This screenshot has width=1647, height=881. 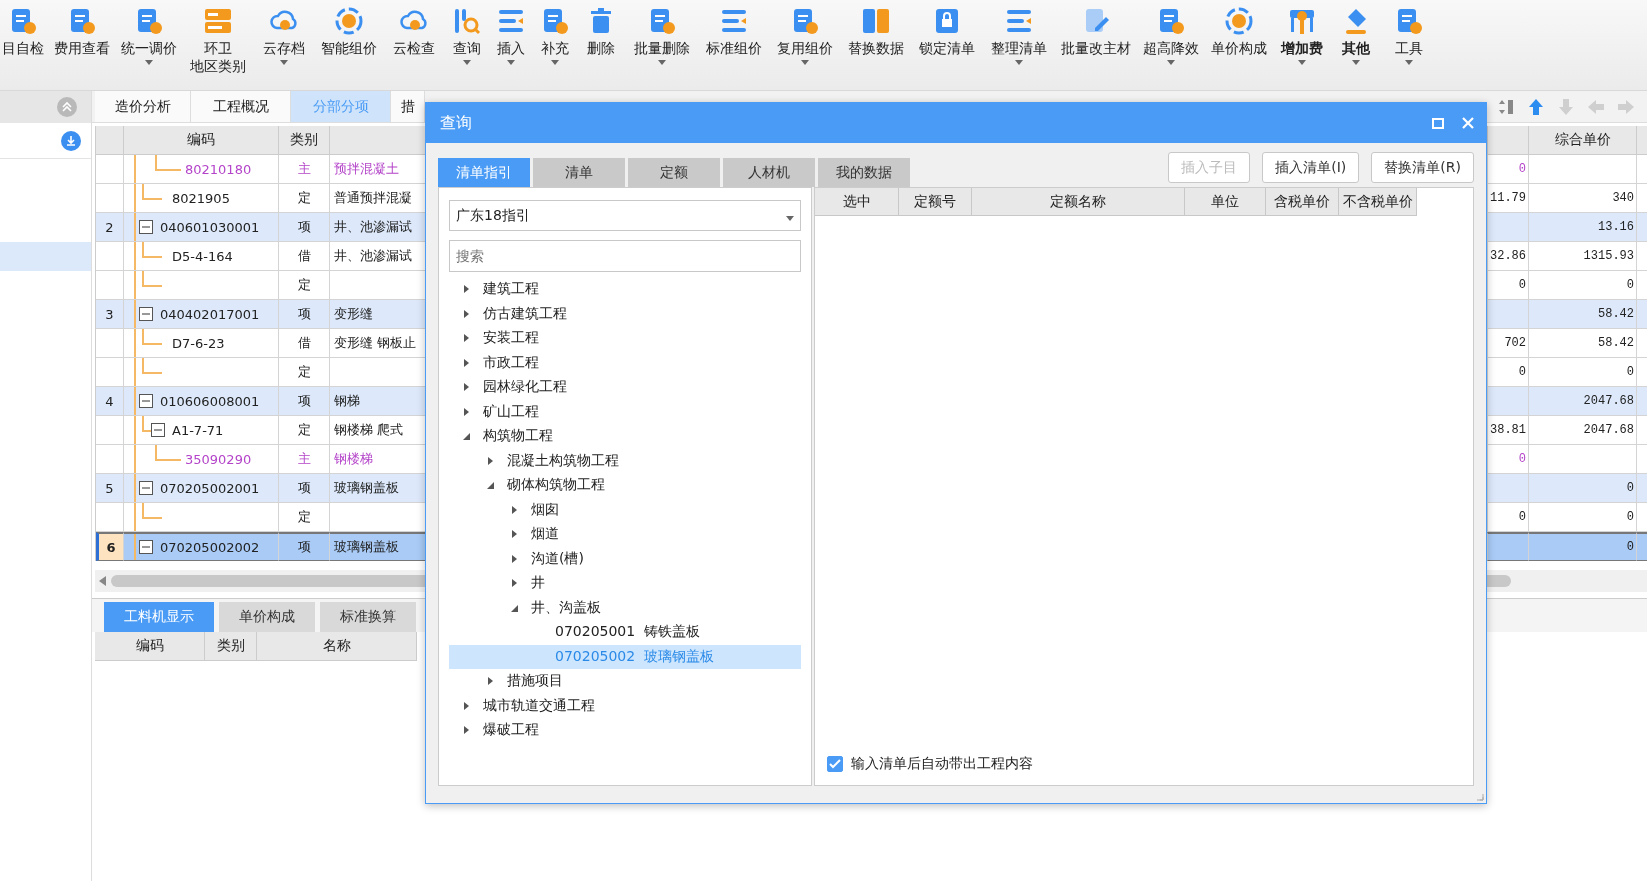 I want to click on tree-item: 井, so click(x=625, y=583).